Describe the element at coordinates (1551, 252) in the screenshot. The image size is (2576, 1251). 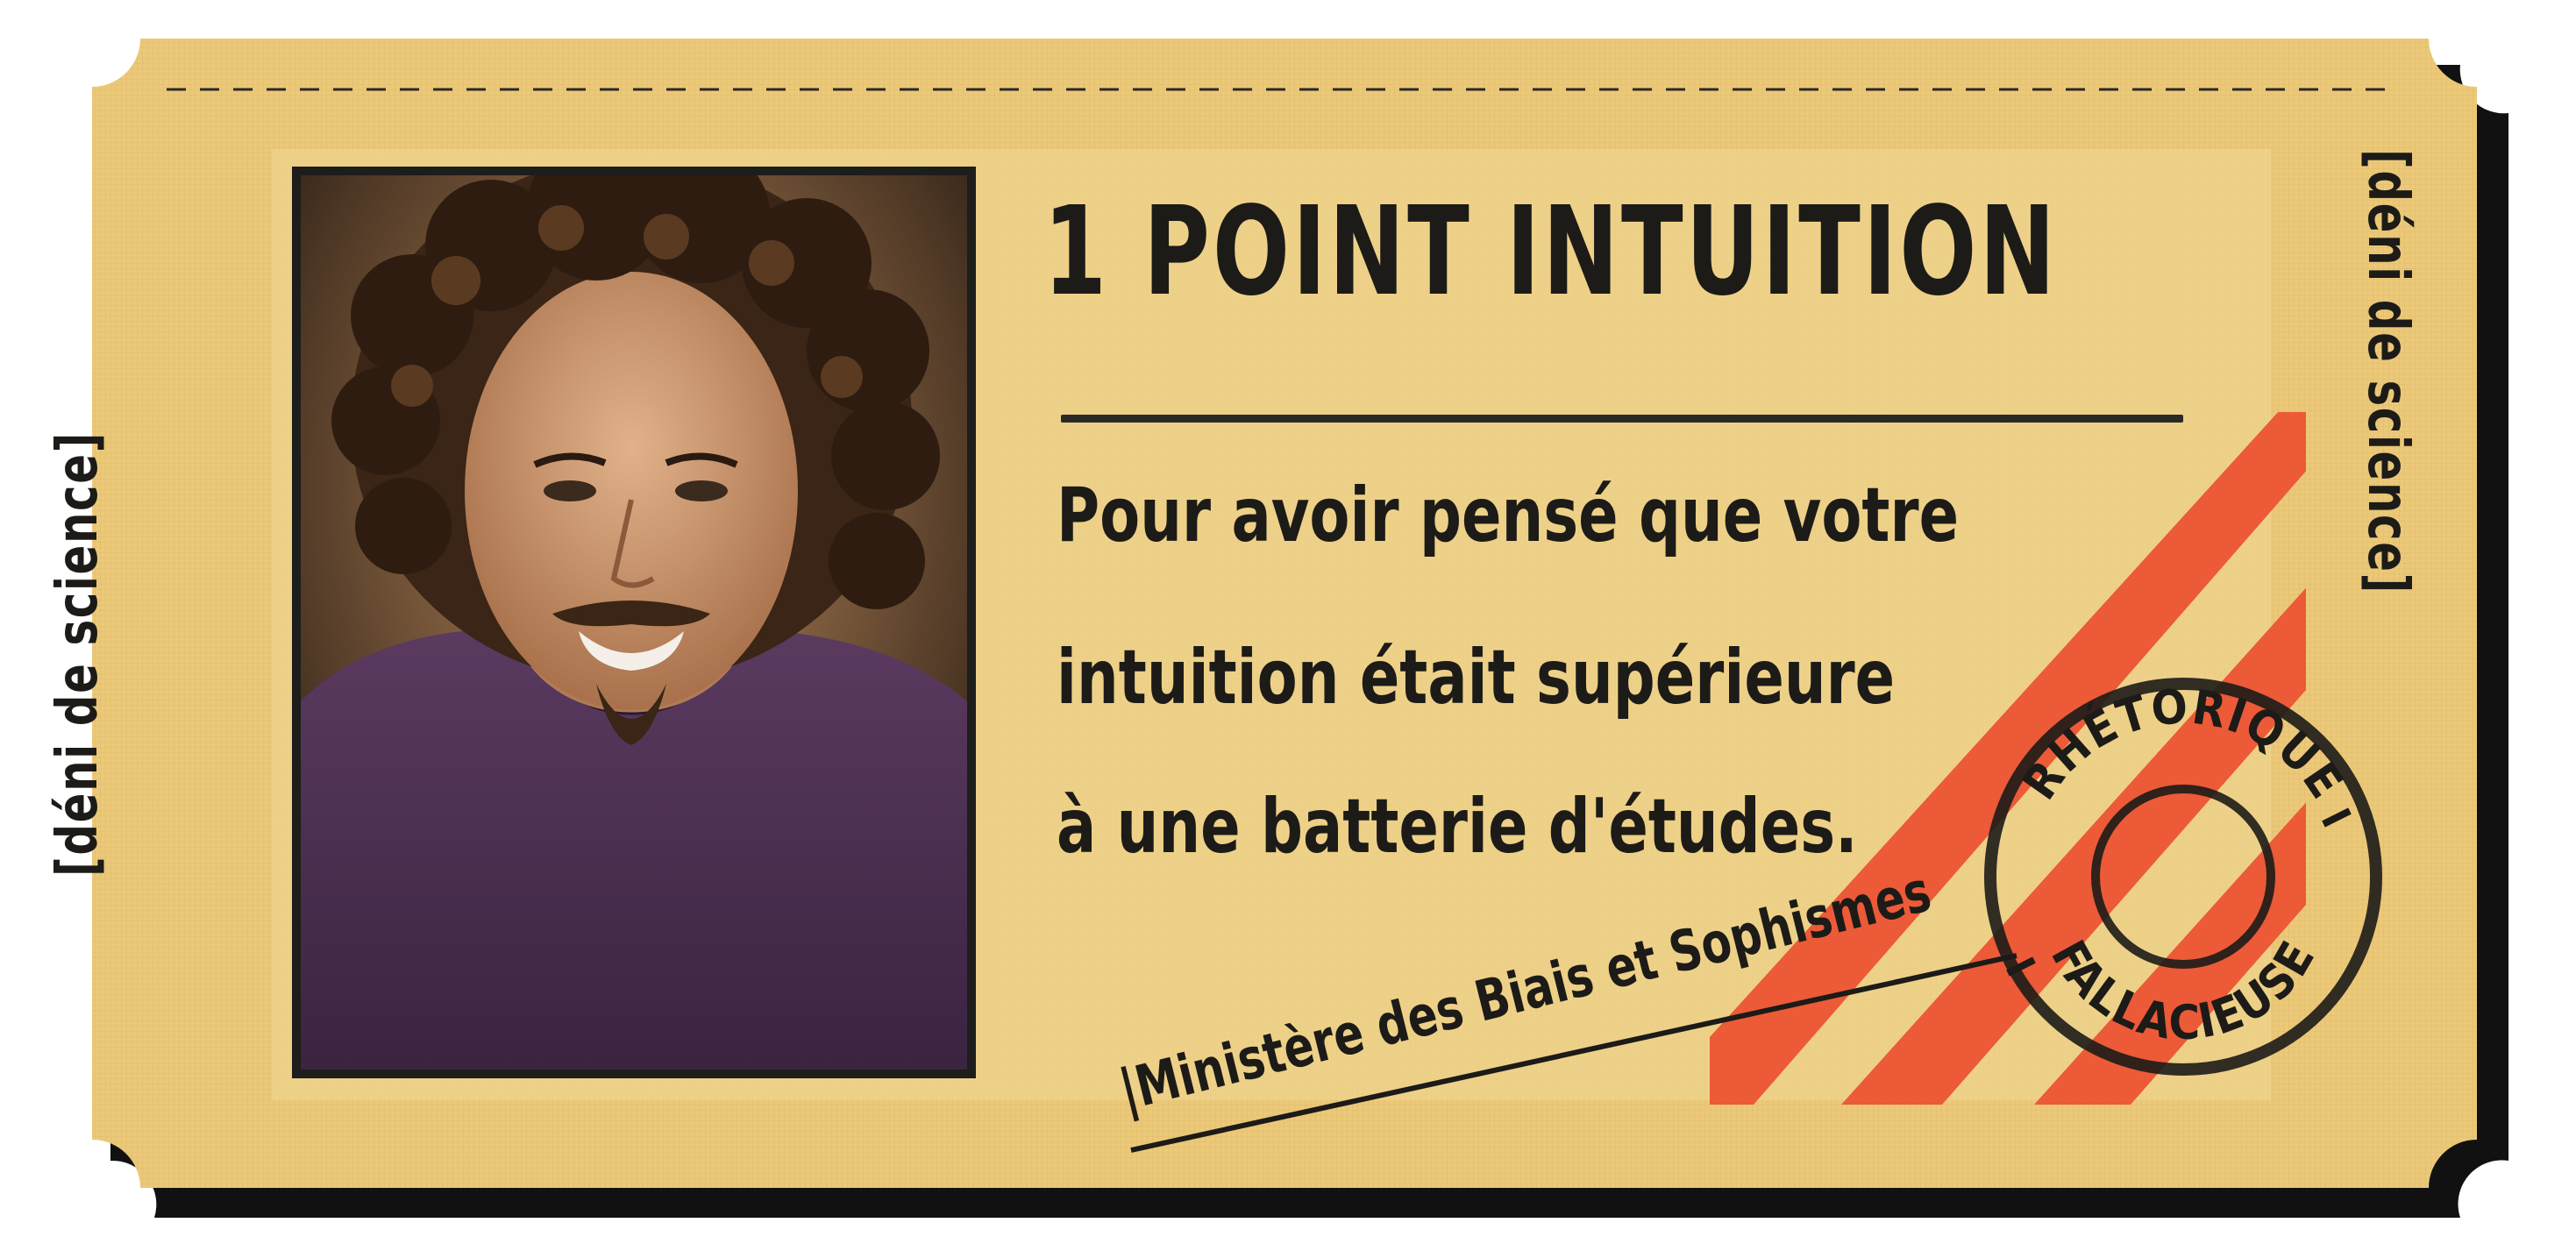
I see `ticket-title: 1 POINT INTUITION` at that location.